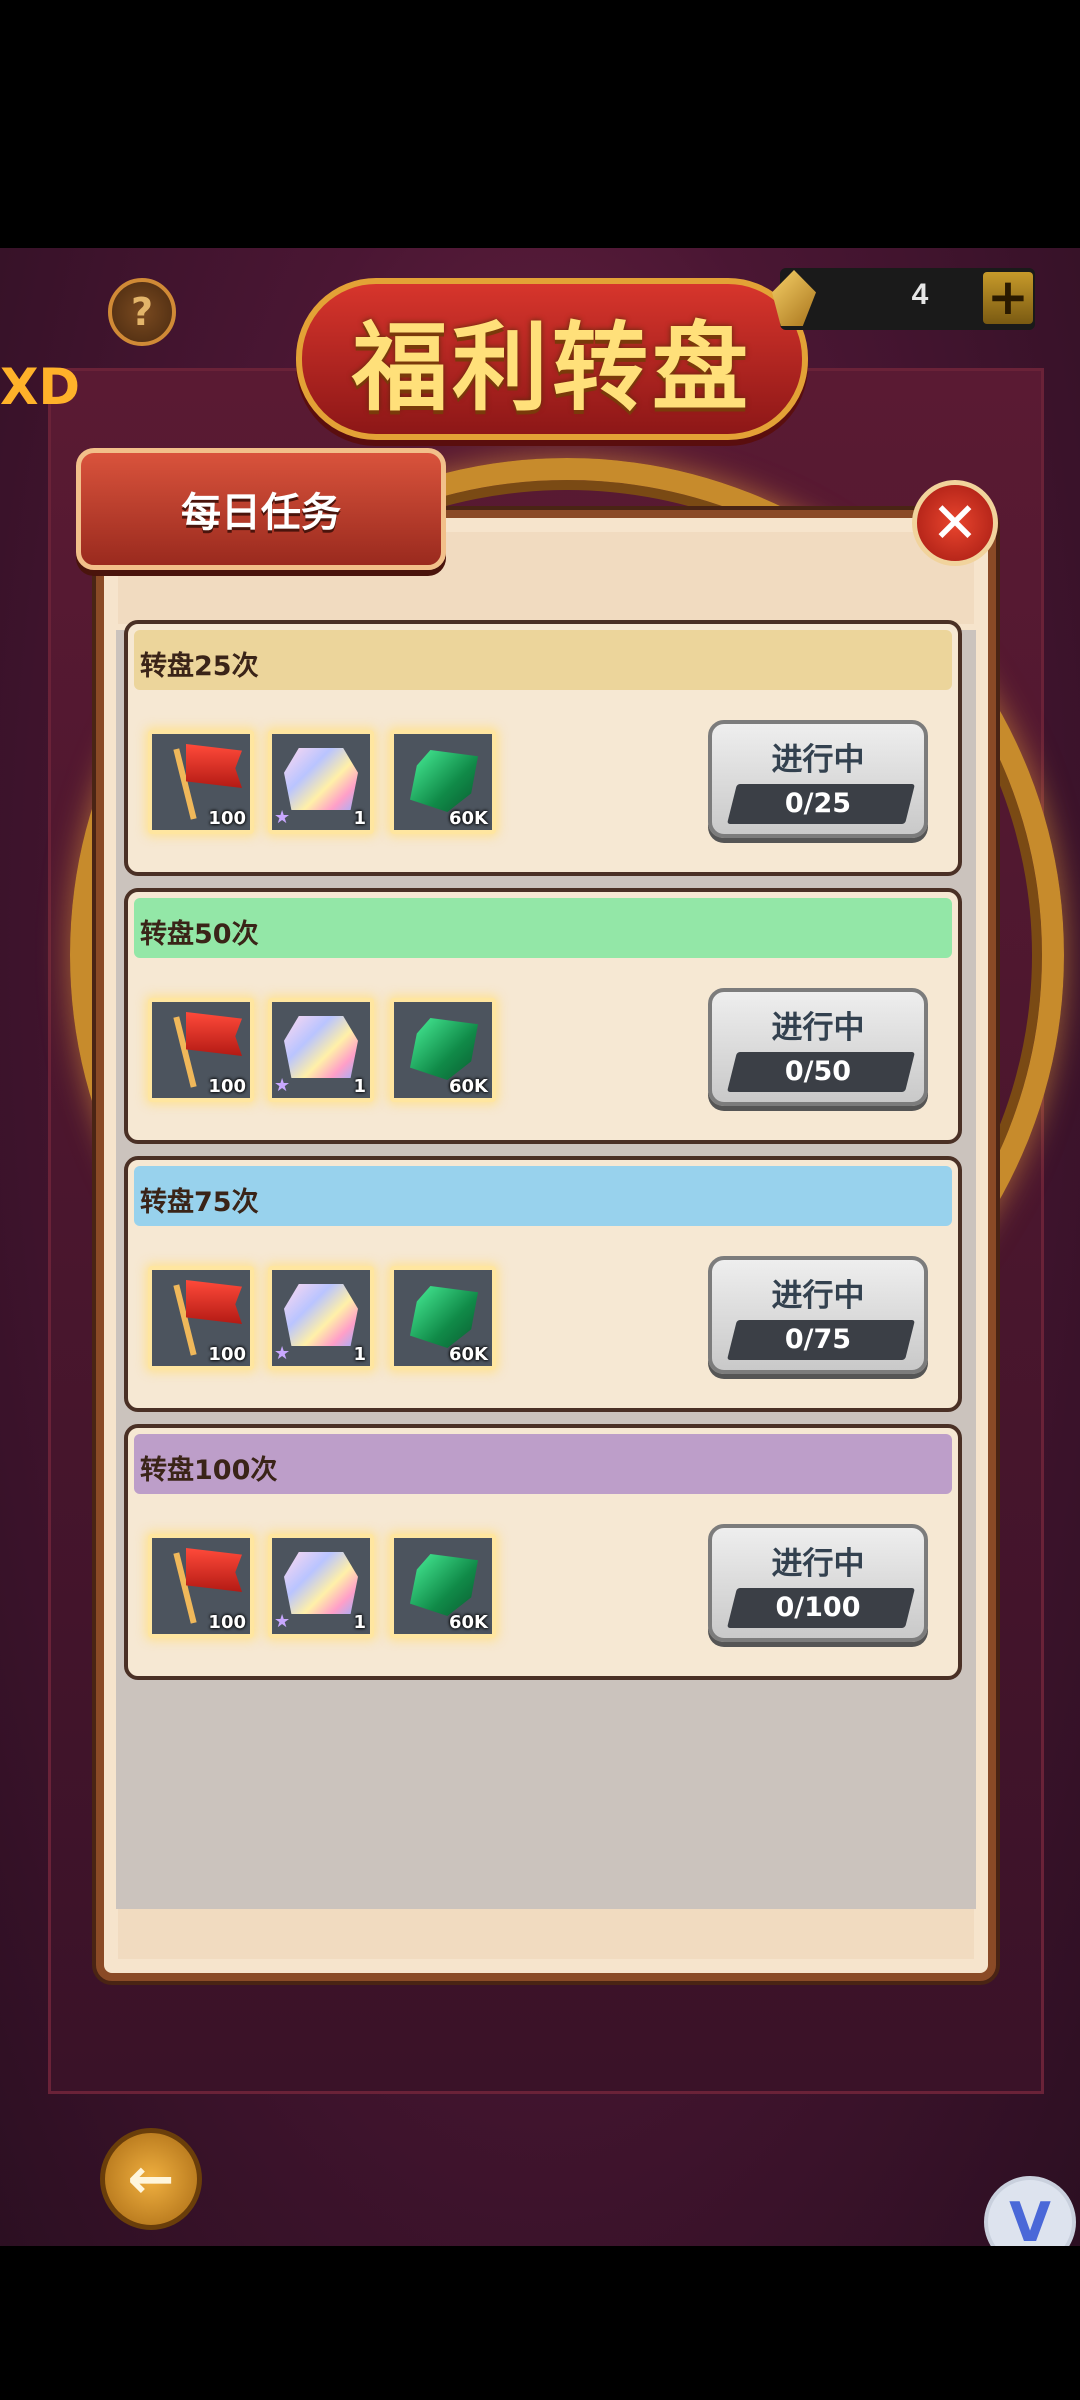 This screenshot has height=2400, width=1080. What do you see at coordinates (209, 1470) in the screenshot?
I see `task-label: 转盘100次` at bounding box center [209, 1470].